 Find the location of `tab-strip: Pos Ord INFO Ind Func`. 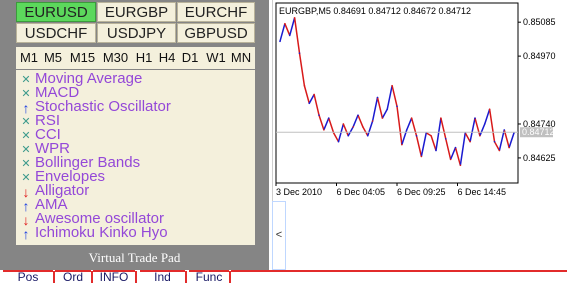

tab-strip: Pos Ord INFO Ind Func is located at coordinates (283, 276).